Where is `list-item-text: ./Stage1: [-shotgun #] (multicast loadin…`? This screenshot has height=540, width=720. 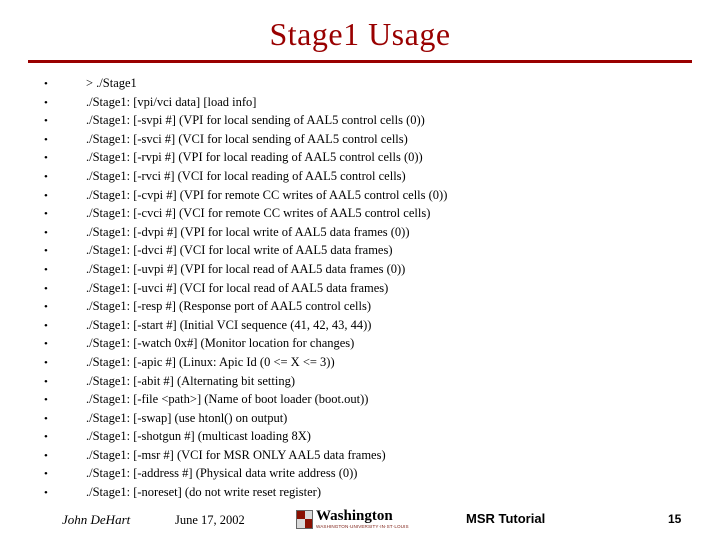
list-item-text: ./Stage1: [-shotgun #] (multicast loadin… is located at coordinates (198, 436).